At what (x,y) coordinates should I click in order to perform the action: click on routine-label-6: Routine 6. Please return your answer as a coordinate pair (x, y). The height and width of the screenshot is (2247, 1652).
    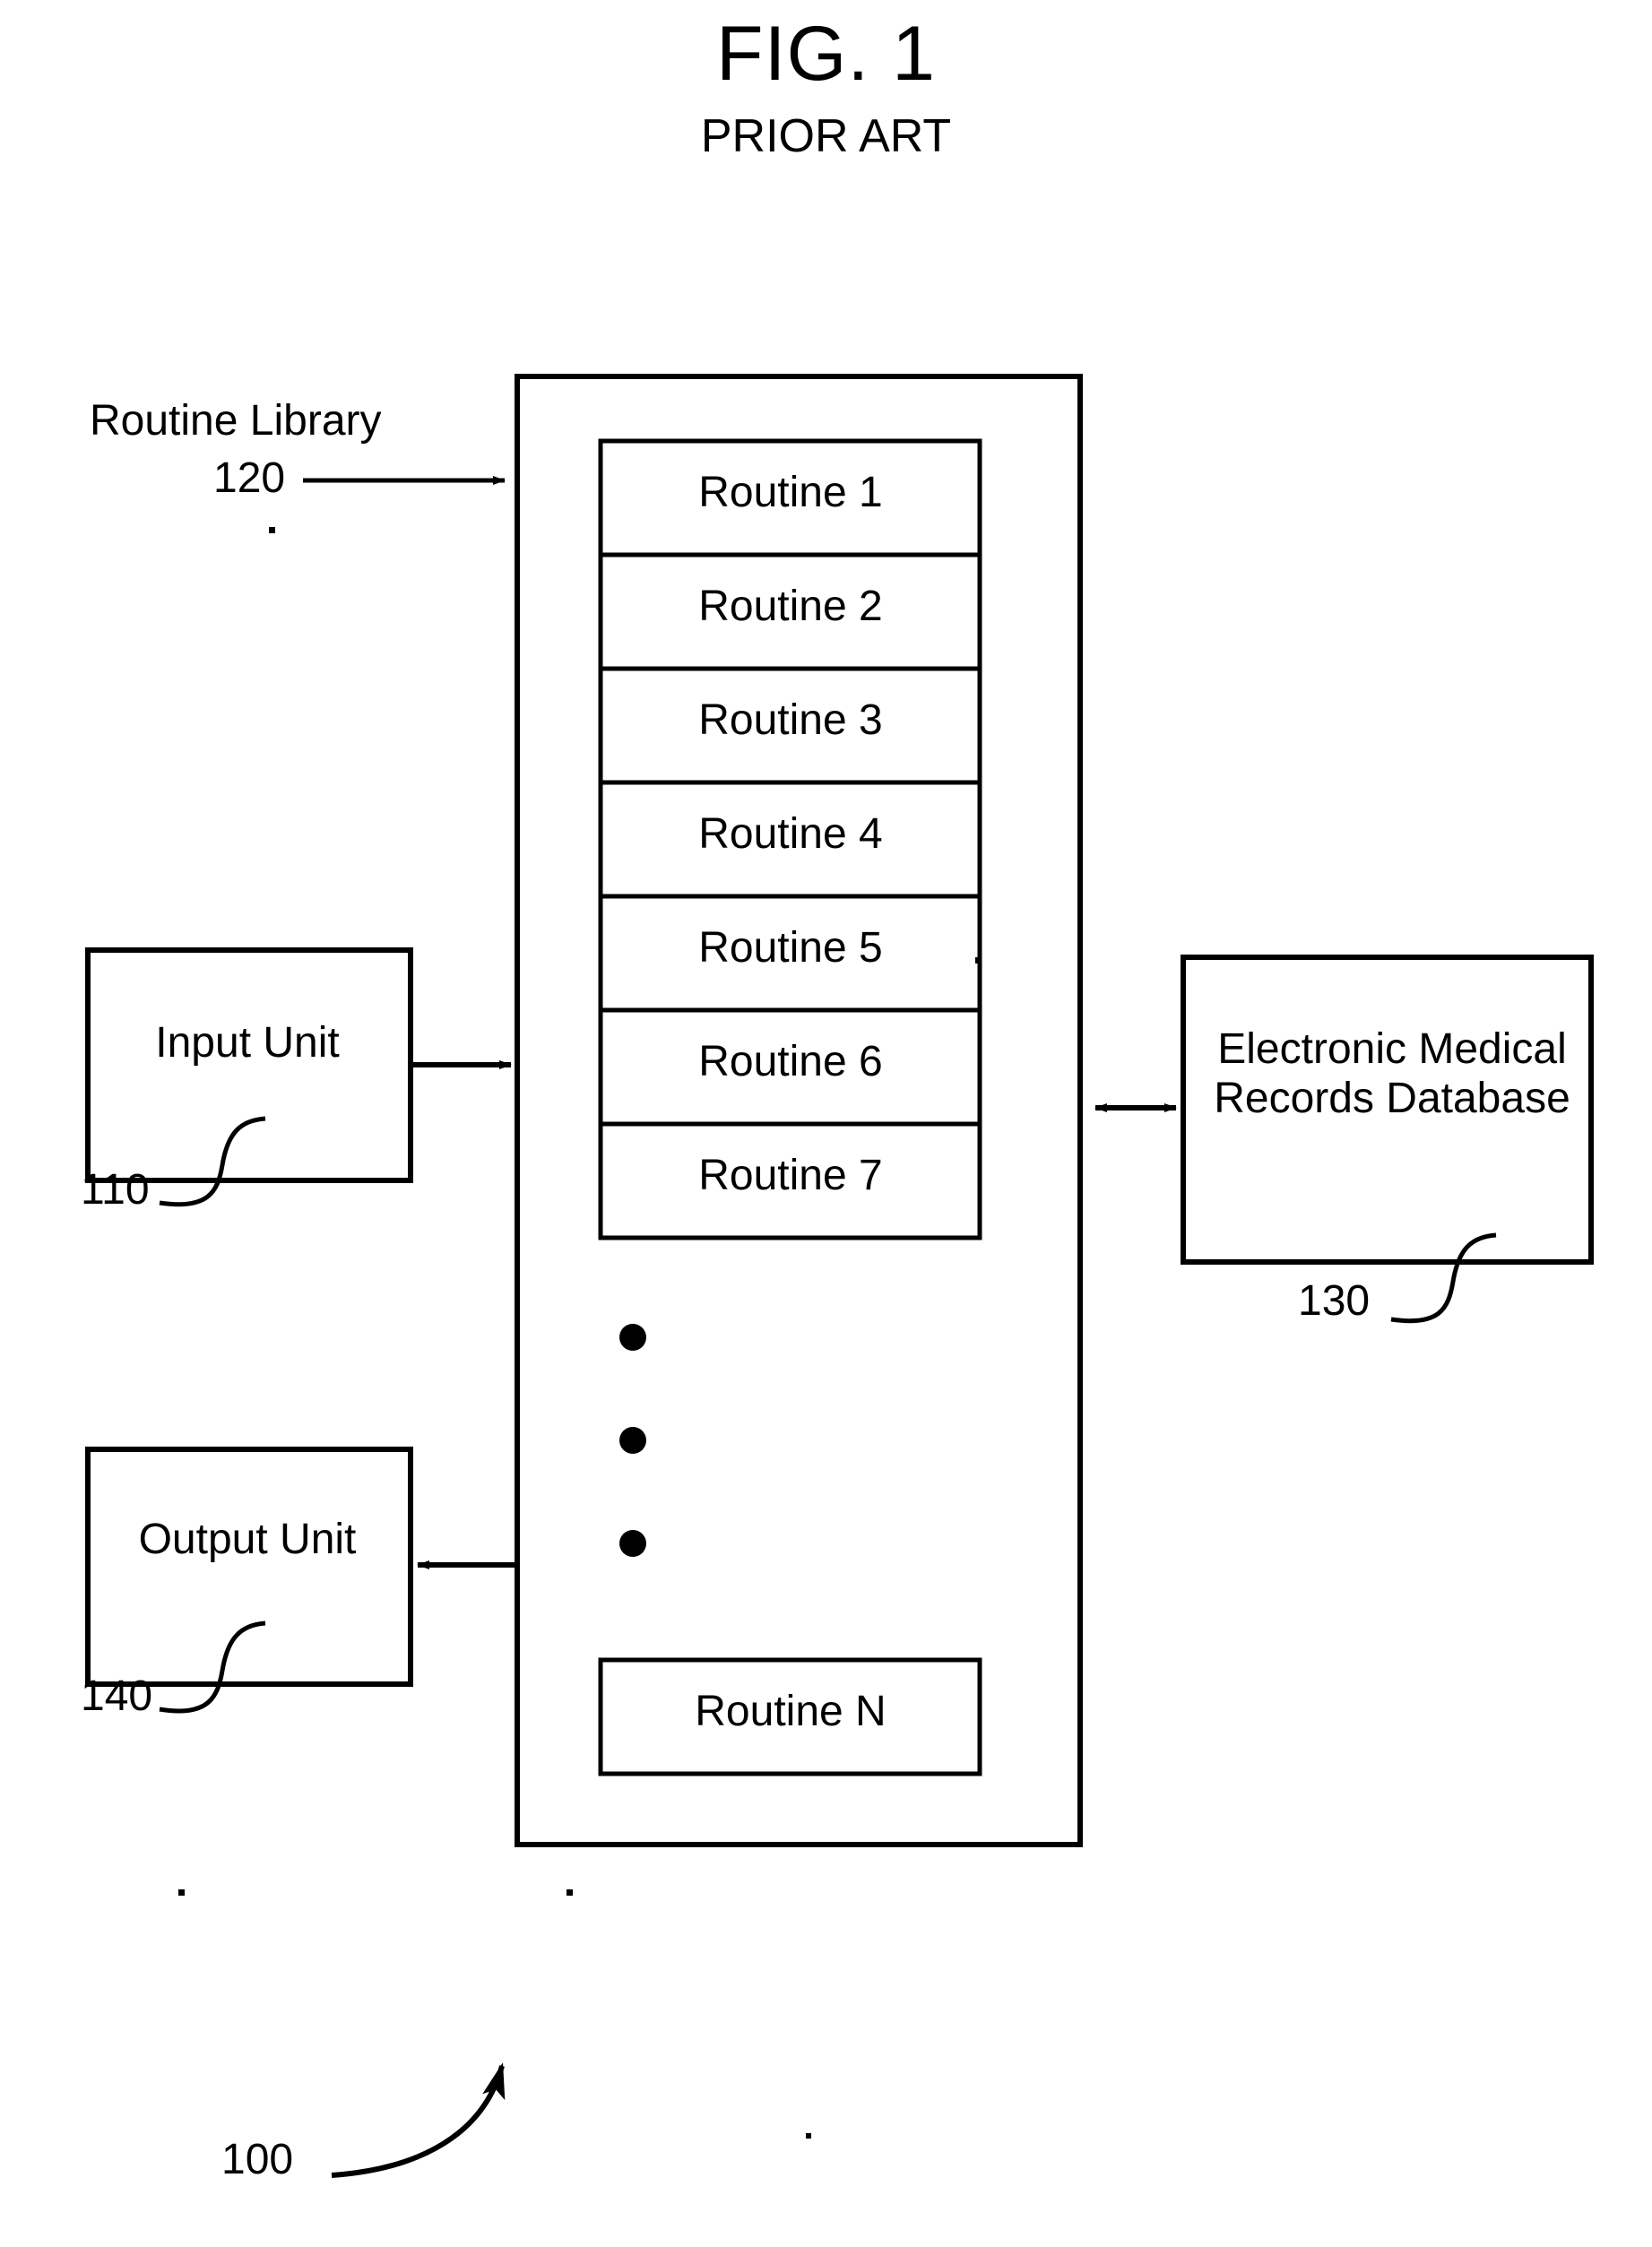
    Looking at the image, I should click on (790, 1061).